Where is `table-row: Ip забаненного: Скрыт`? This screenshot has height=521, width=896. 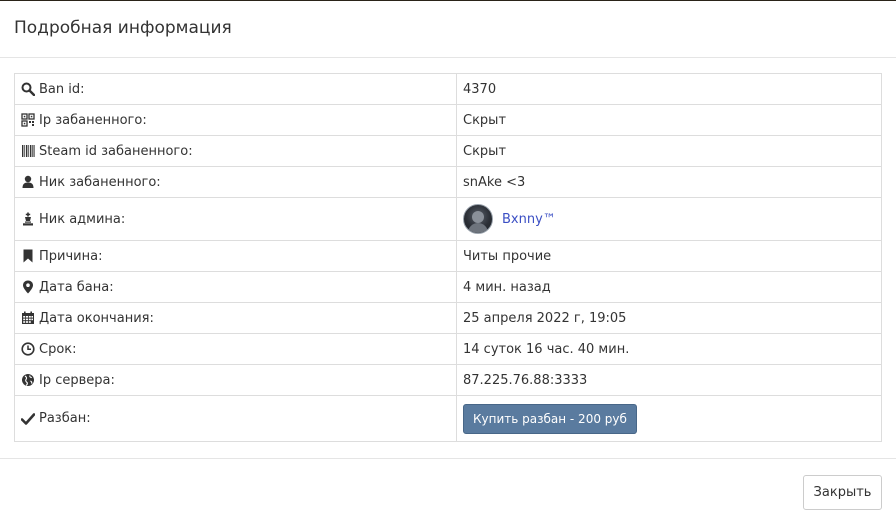
table-row: Ip забаненного: Скрыт is located at coordinates (448, 120).